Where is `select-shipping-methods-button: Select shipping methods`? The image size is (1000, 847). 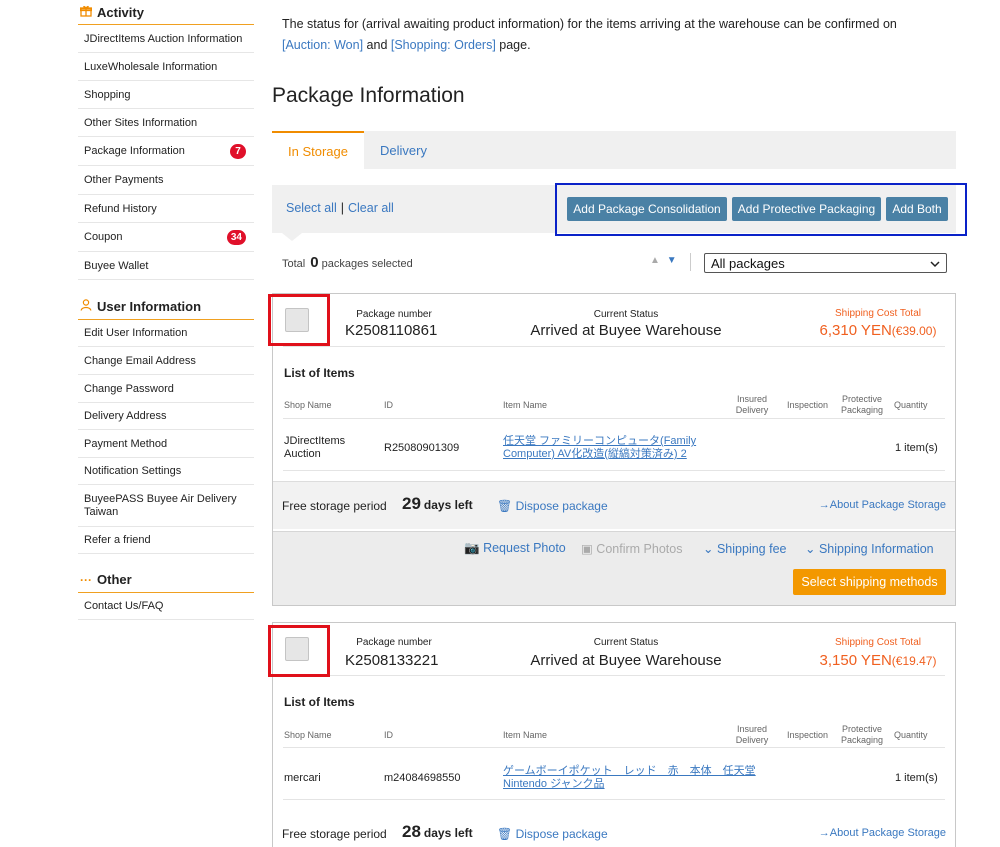 select-shipping-methods-button: Select shipping methods is located at coordinates (869, 582).